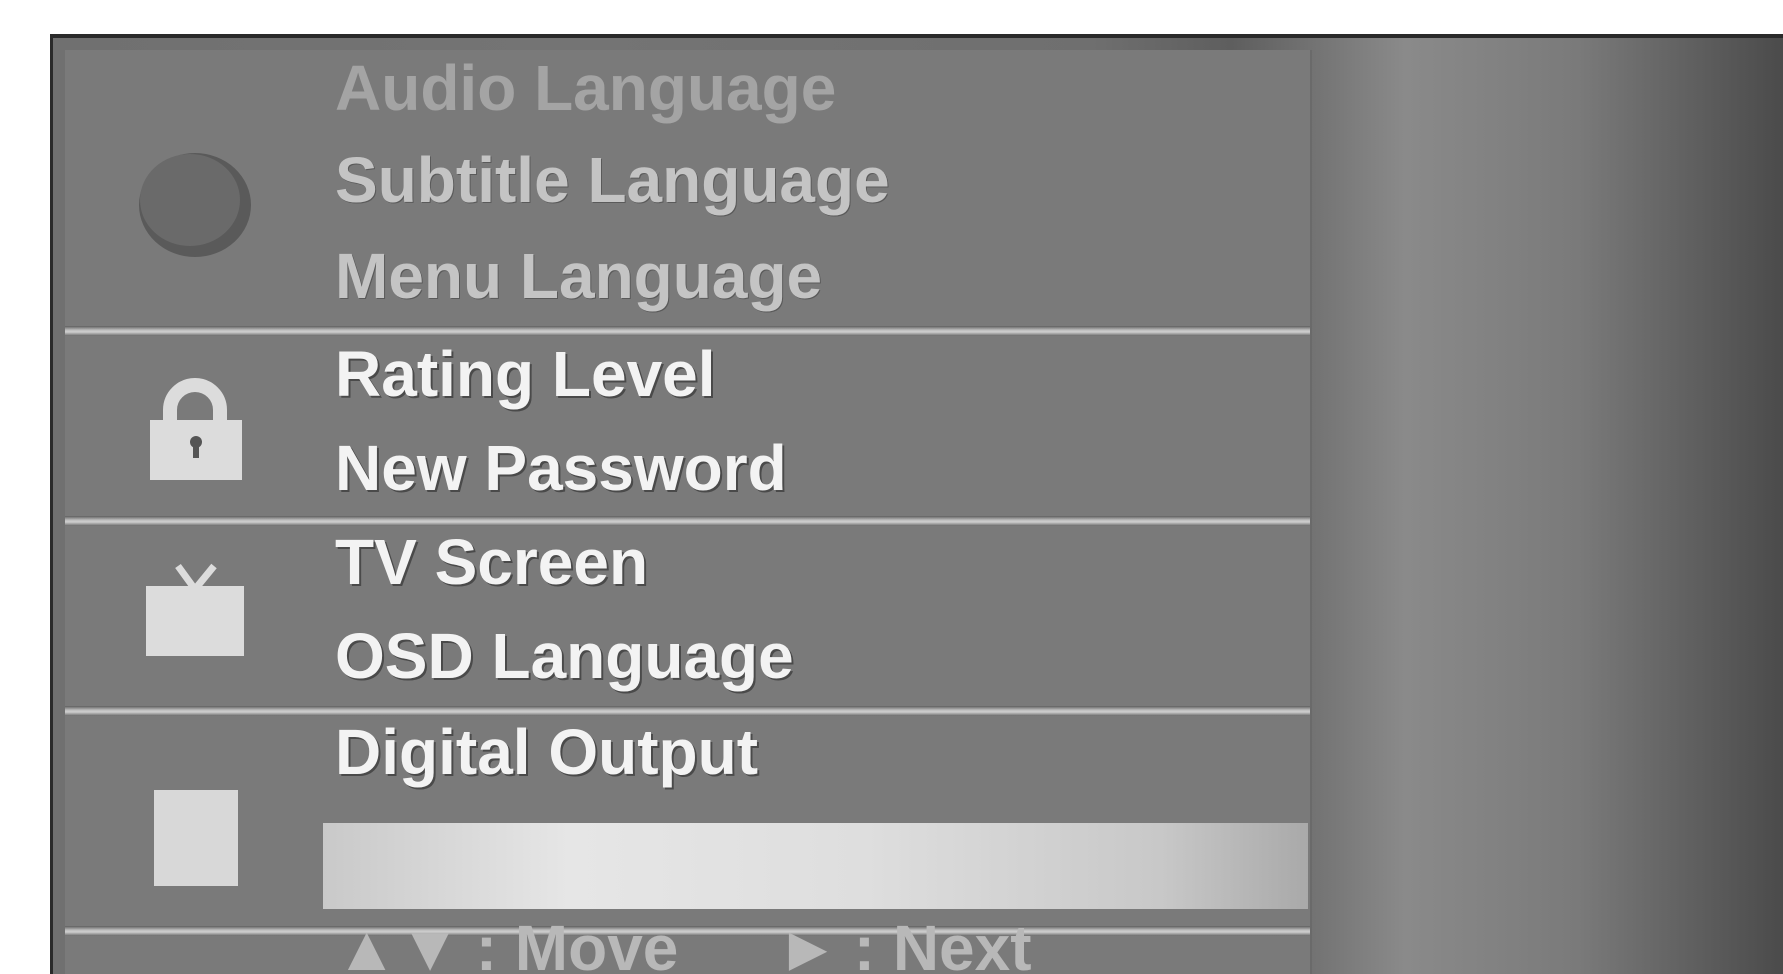 This screenshot has height=974, width=1783. I want to click on tv-icon-slot, so click(195, 612).